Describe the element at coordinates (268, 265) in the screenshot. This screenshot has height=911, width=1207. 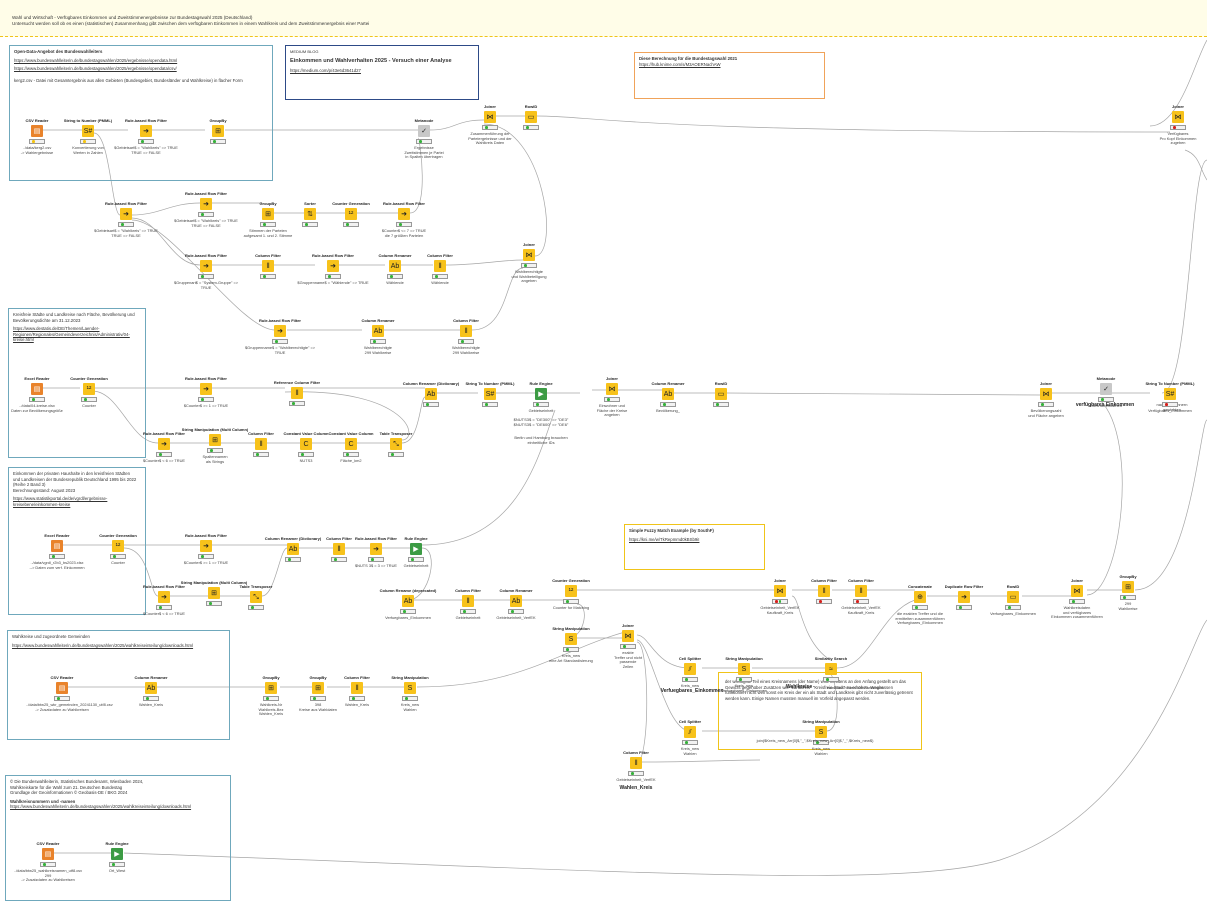
I see `node-column-filter-1: Column Filter ⦀` at that location.